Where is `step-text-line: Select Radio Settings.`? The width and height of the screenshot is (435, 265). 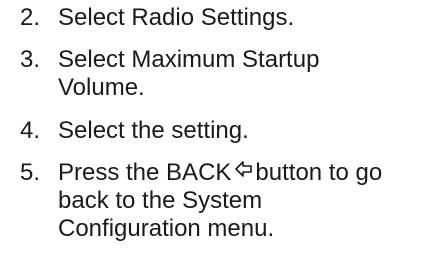
step-text-line: Select Radio Settings. is located at coordinates (176, 17).